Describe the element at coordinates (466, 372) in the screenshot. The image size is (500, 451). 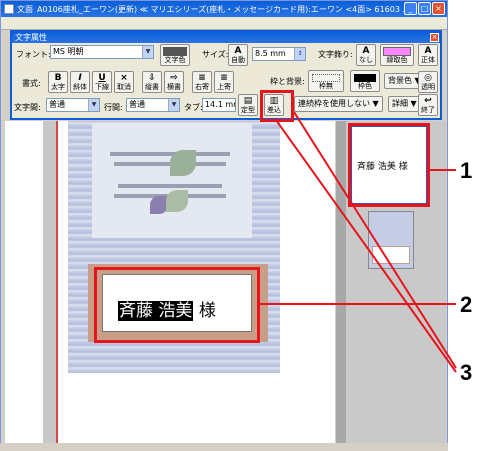
I see `callout-number-3: 3` at that location.